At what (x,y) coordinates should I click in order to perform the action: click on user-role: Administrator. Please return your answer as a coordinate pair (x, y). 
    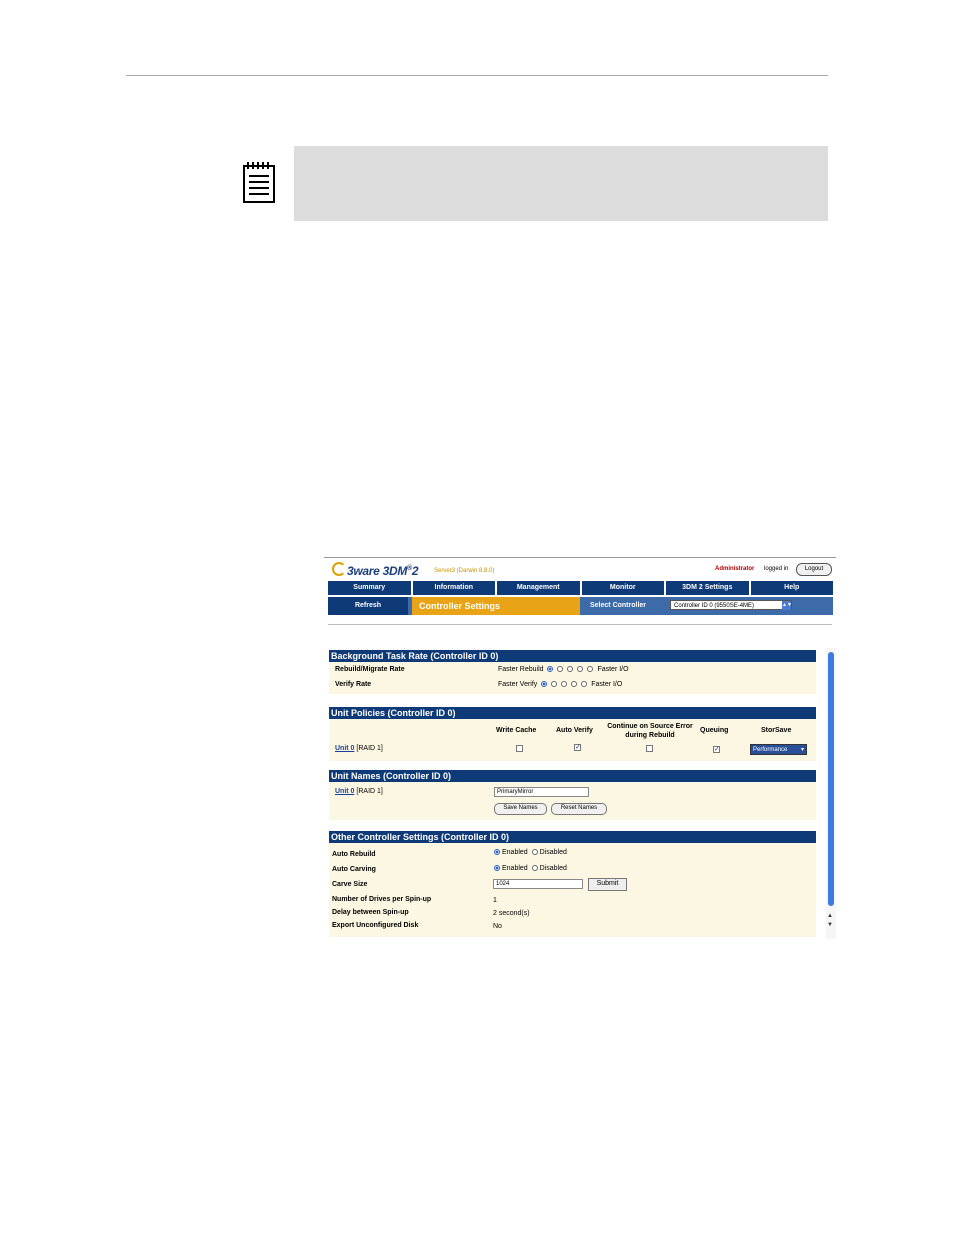
    Looking at the image, I should click on (735, 569).